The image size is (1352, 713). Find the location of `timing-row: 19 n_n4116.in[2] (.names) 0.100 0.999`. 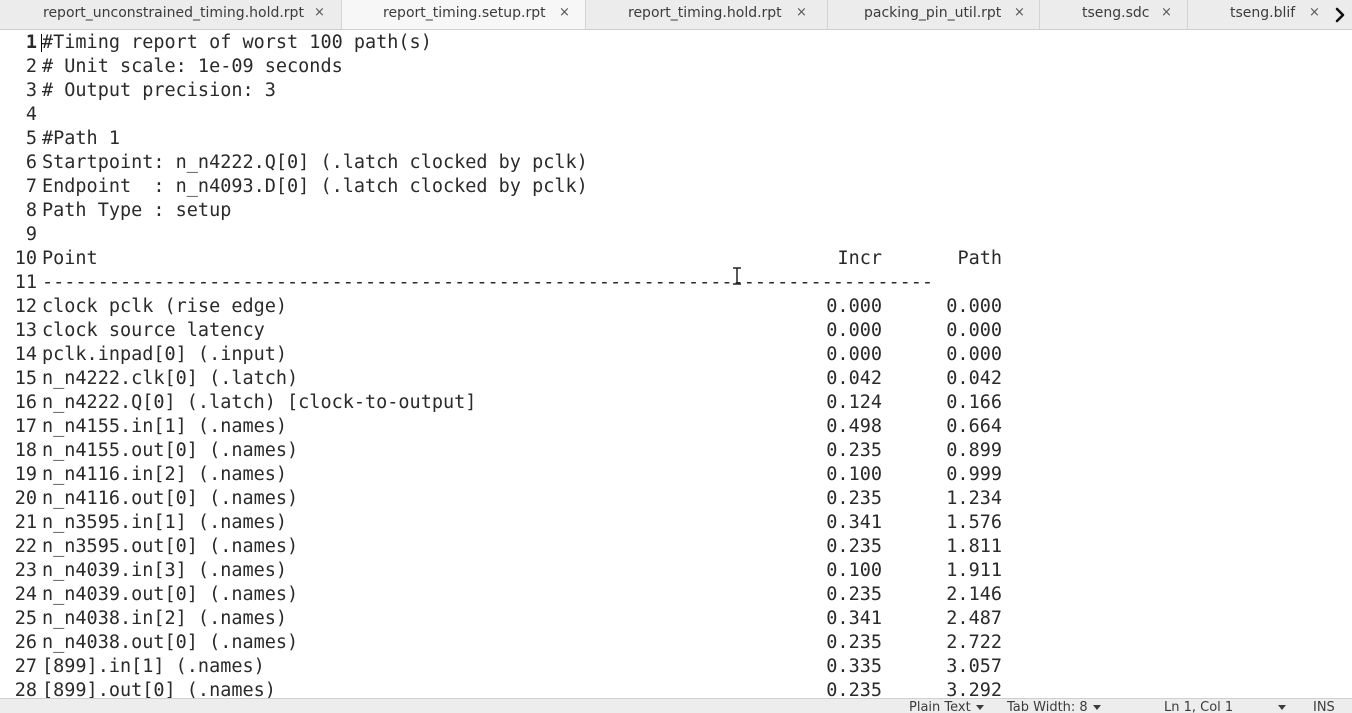

timing-row: 19 n_n4116.in[2] (.names) 0.100 0.999 is located at coordinates (676, 475).